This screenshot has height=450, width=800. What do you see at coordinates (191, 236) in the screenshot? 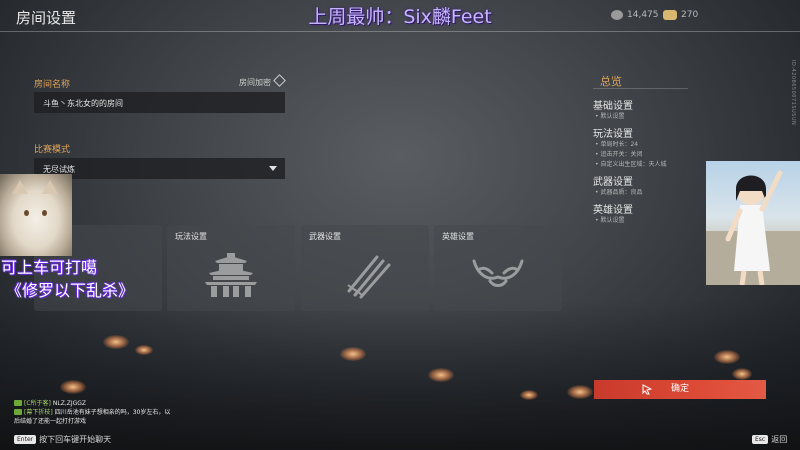
I see `card-label: 玩法设置` at bounding box center [191, 236].